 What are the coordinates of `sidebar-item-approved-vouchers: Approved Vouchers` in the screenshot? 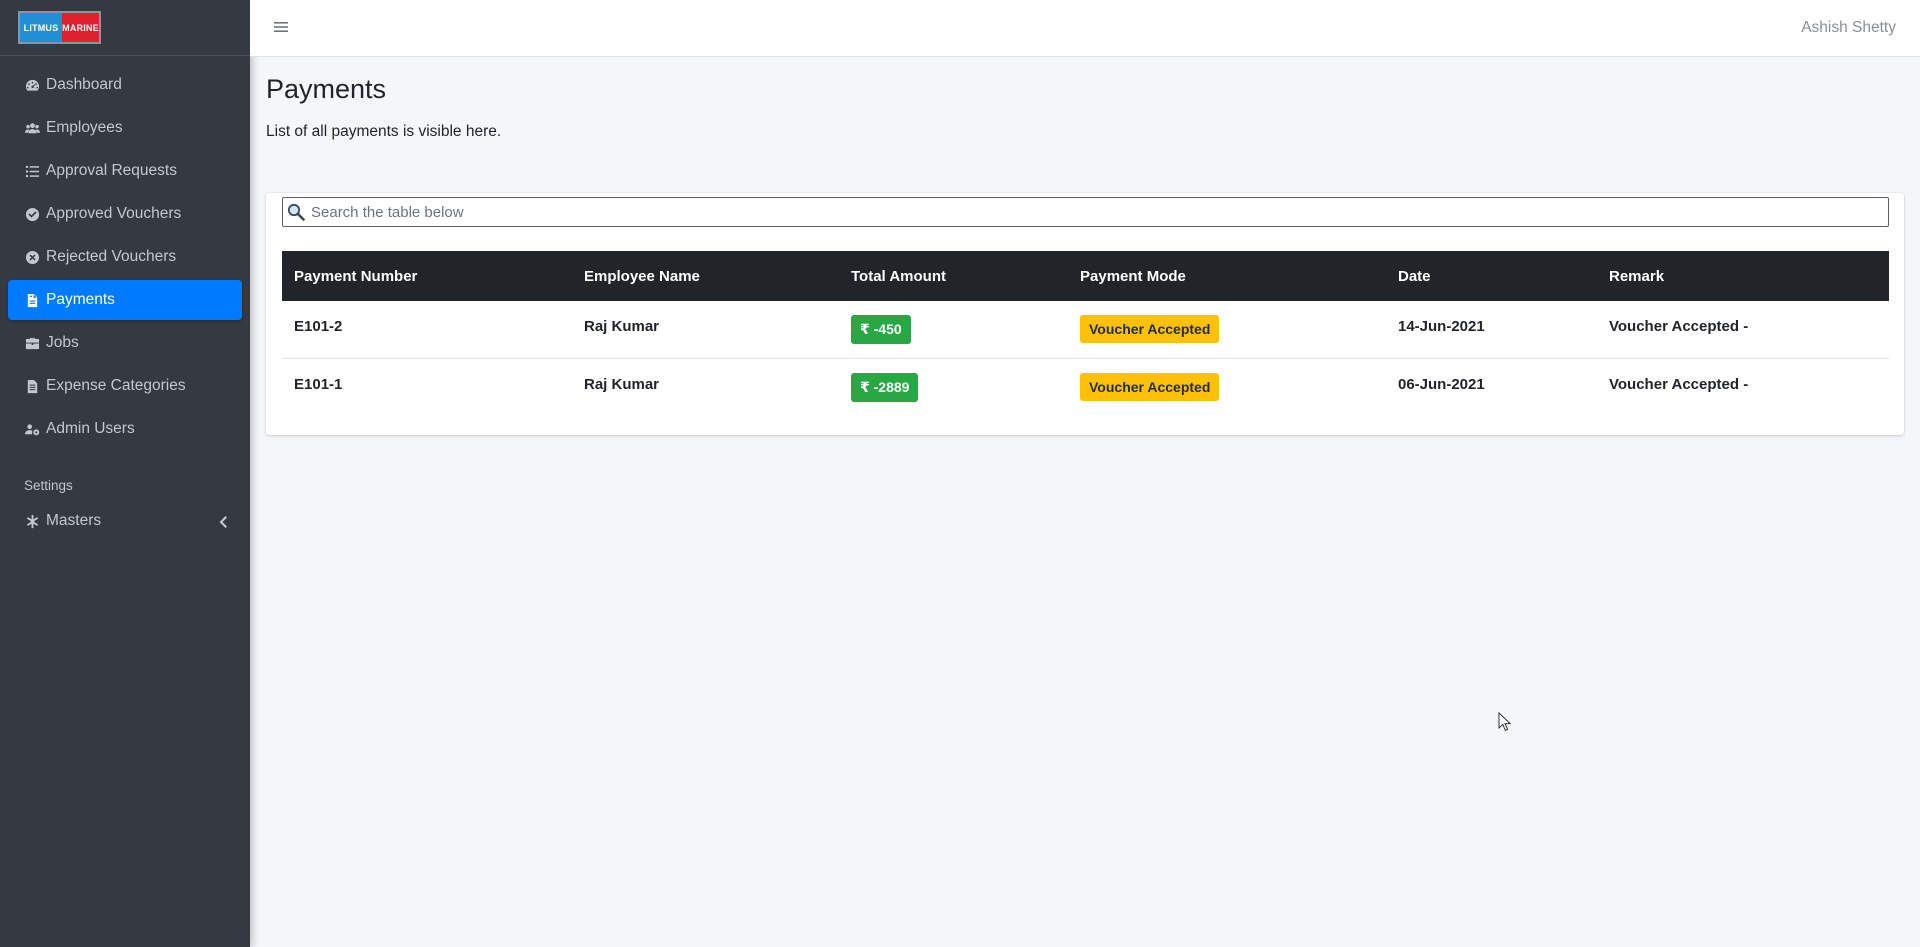 It's located at (125, 214).